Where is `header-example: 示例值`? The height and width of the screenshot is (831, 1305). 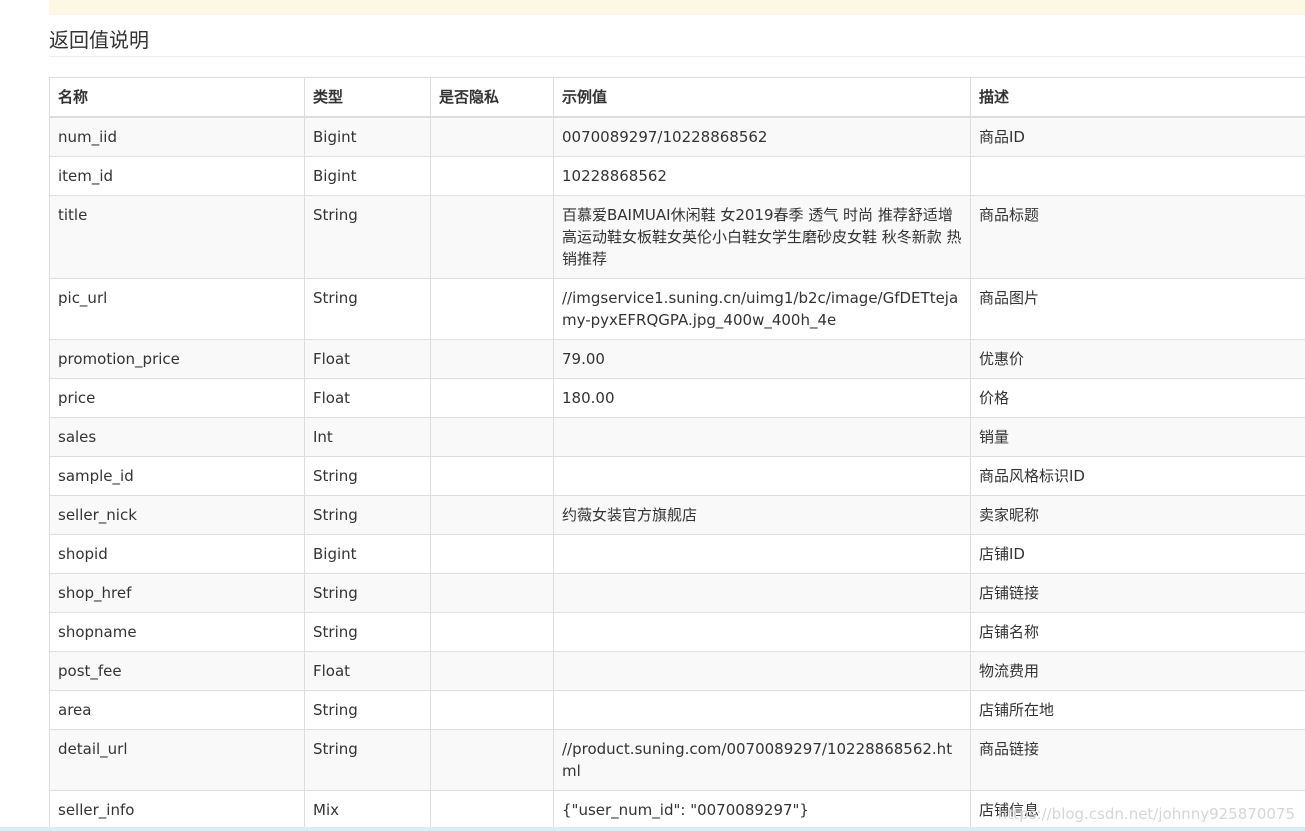 header-example: 示例值 is located at coordinates (762, 97).